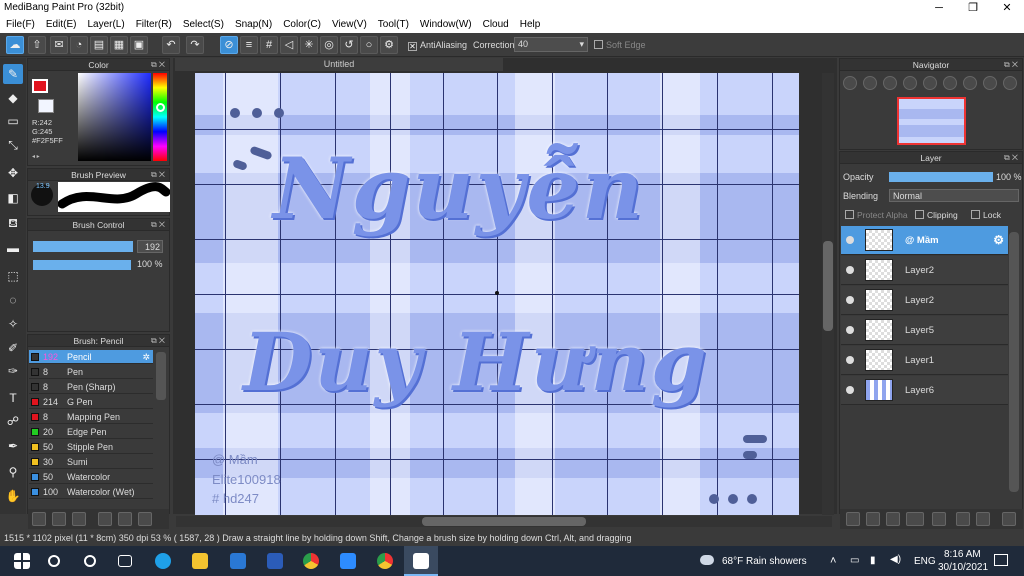 Image resolution: width=1024 pixels, height=576 pixels. Describe the element at coordinates (893, 519) in the screenshot. I see `new-8bit-layer-icon` at that location.